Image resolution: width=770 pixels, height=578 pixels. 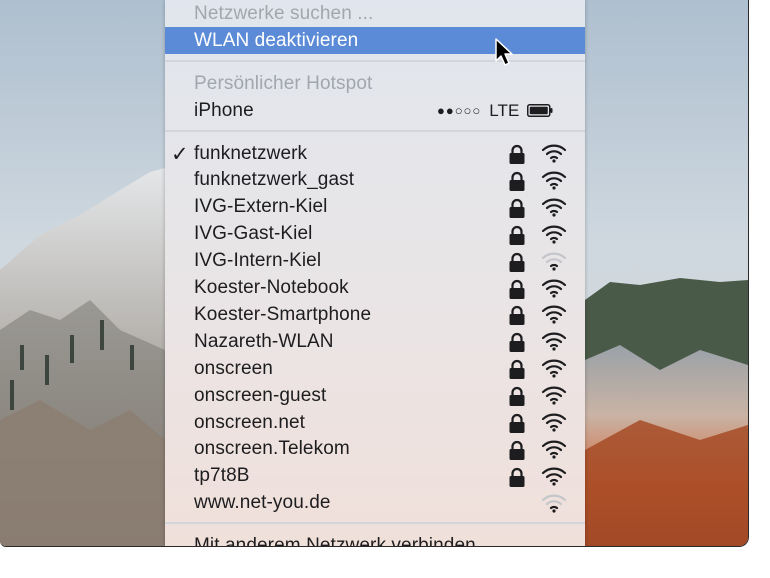 I want to click on network-item: funknetzwerk_gast, so click(x=375, y=180).